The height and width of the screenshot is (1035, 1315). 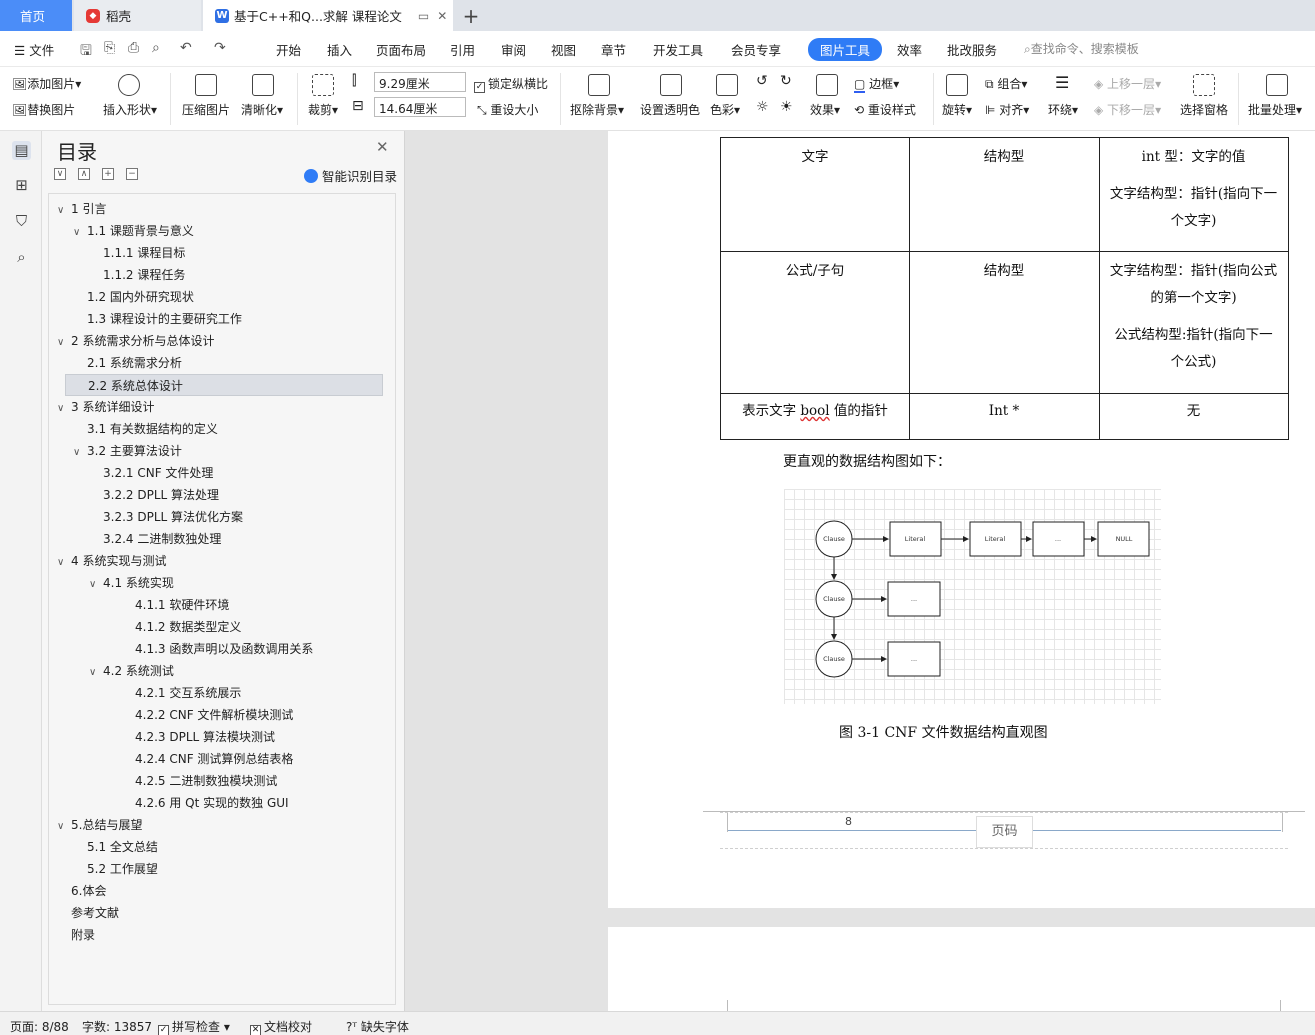 What do you see at coordinates (117, 1026) in the screenshot?
I see `word-count: 字数: 13857` at bounding box center [117, 1026].